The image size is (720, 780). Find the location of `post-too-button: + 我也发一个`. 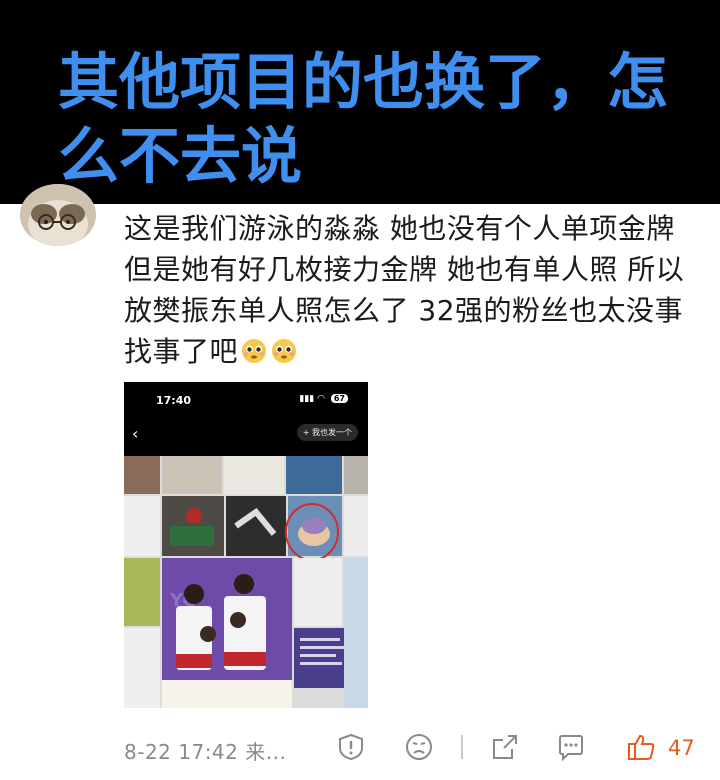

post-too-button: + 我也发一个 is located at coordinates (327, 432).